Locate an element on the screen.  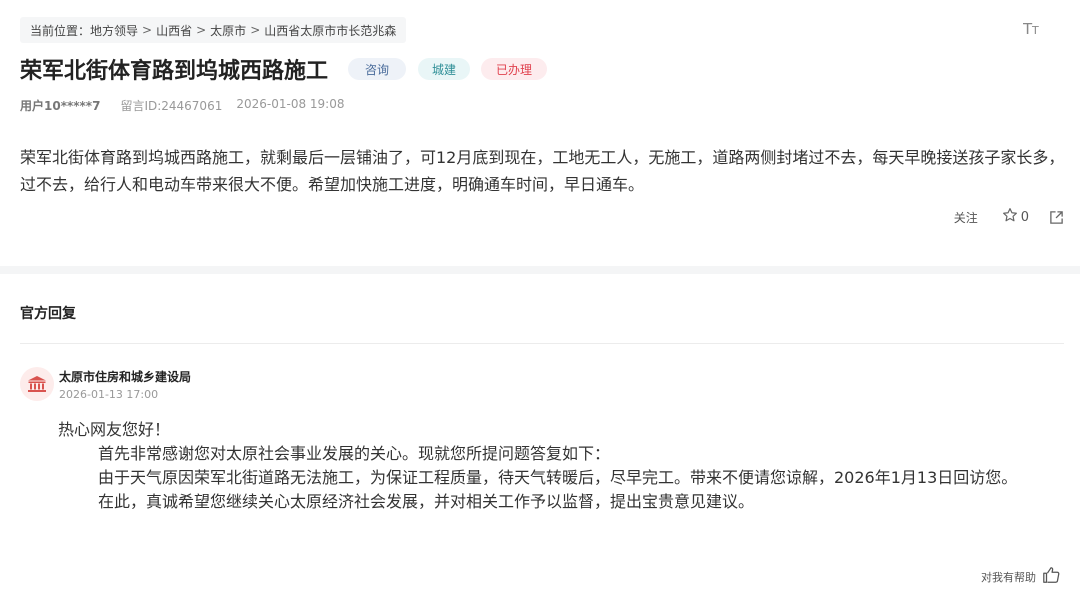
type-badge: 咨询 is located at coordinates (377, 69).